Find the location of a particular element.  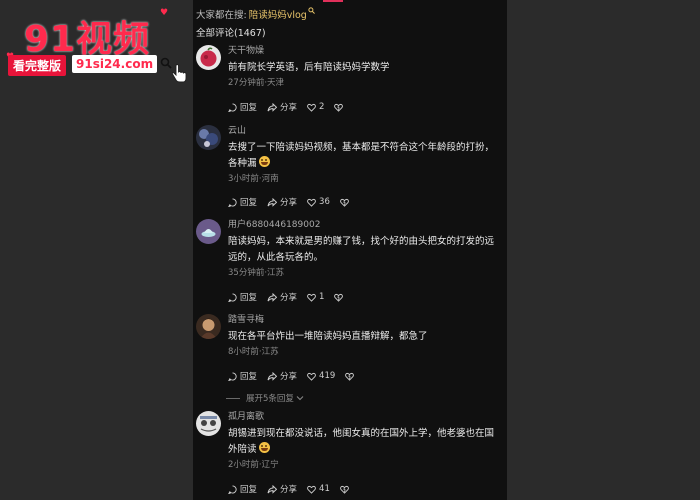

like-button: 41 is located at coordinates (318, 489).